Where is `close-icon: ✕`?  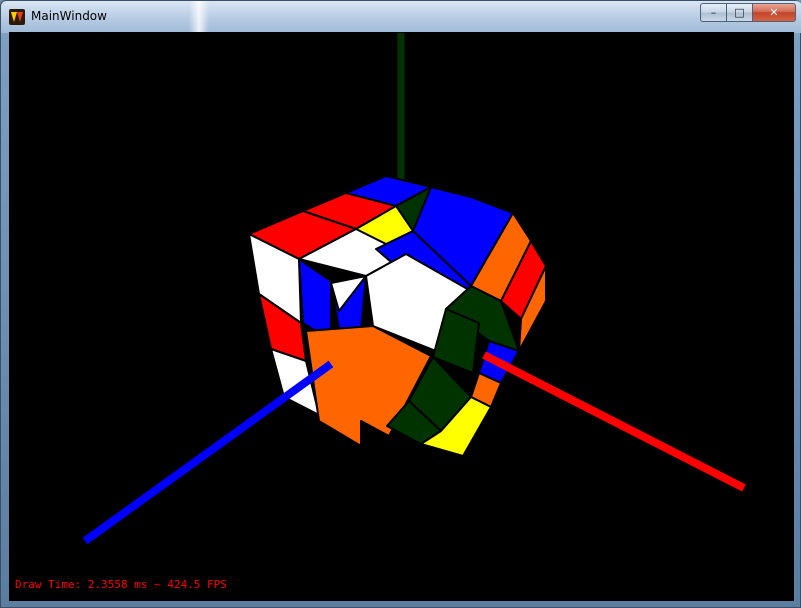
close-icon: ✕ is located at coordinates (774, 12).